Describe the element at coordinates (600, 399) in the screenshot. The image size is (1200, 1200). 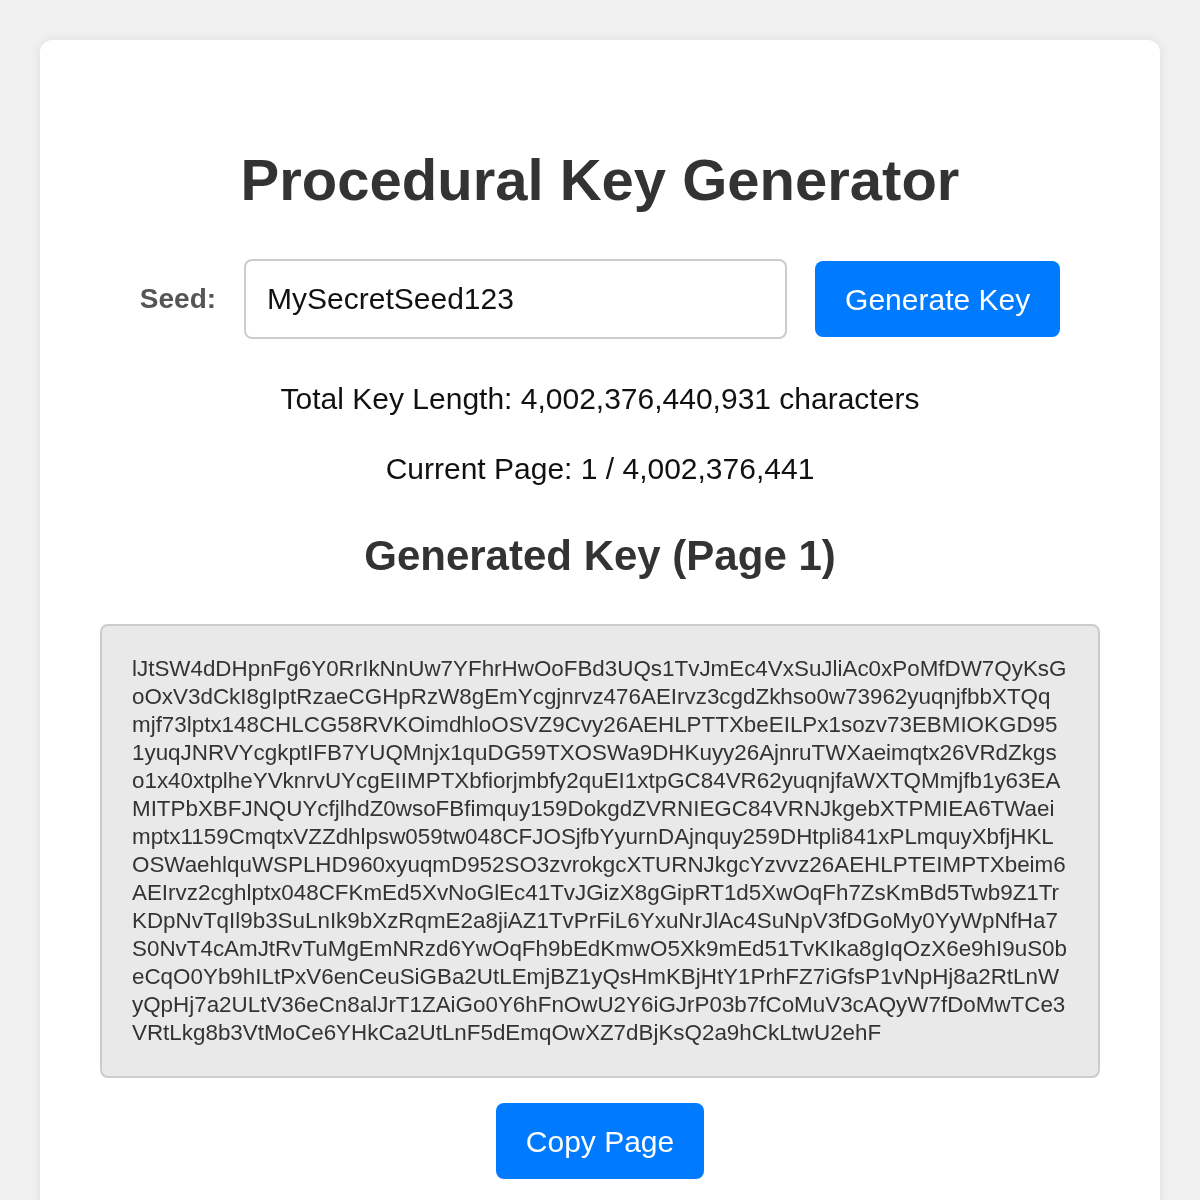
I see `total-length-text: Total Key Length: 4,002,376,440,931 characters` at that location.